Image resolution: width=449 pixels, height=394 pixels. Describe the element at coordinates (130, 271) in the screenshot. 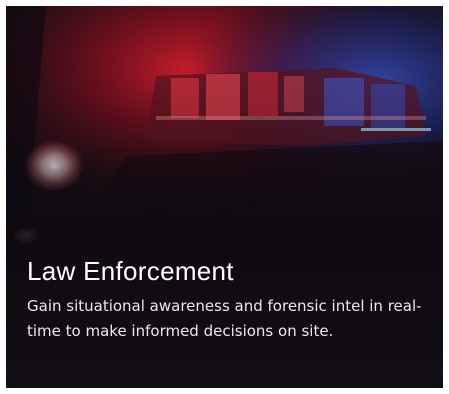

I see `card-title: Law Enforcement` at that location.